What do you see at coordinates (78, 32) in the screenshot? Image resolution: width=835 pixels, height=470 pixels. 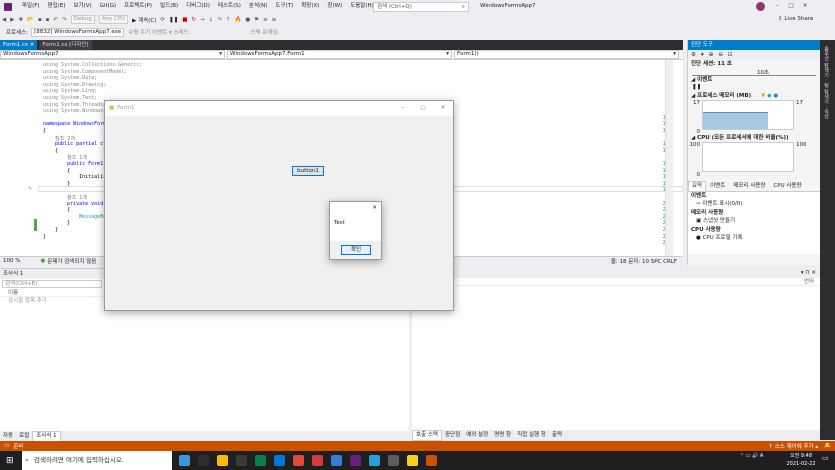 I see `process-select: [8832] WindowsFormsApp7.exe` at bounding box center [78, 32].